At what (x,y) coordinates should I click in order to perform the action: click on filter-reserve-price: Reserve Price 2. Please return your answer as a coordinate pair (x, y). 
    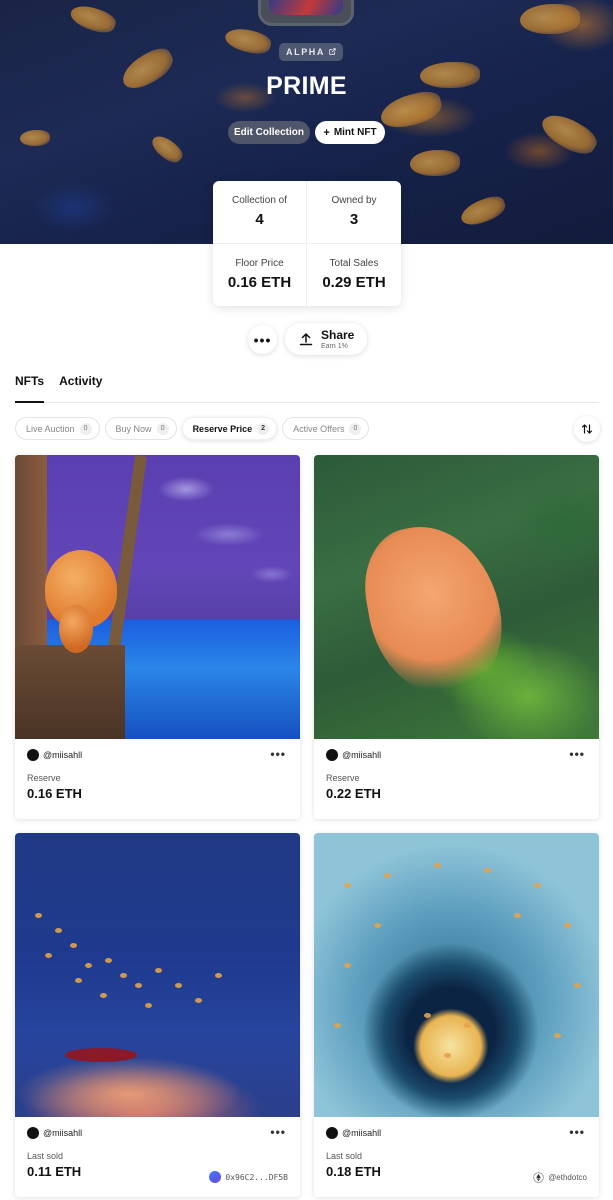
    Looking at the image, I should click on (229, 428).